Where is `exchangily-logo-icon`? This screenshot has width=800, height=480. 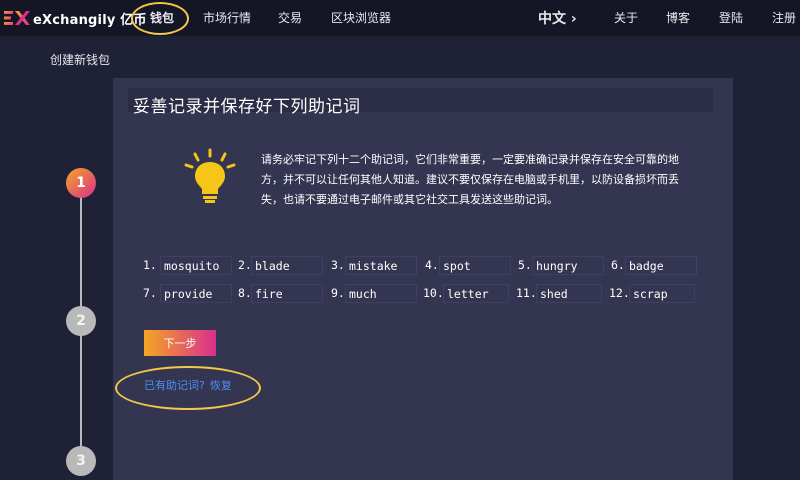 exchangily-logo-icon is located at coordinates (17, 18).